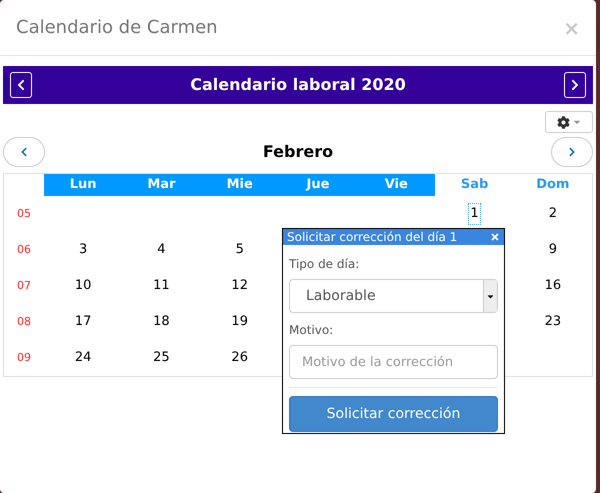  Describe the element at coordinates (239, 322) in the screenshot. I see `day-number: 19` at that location.